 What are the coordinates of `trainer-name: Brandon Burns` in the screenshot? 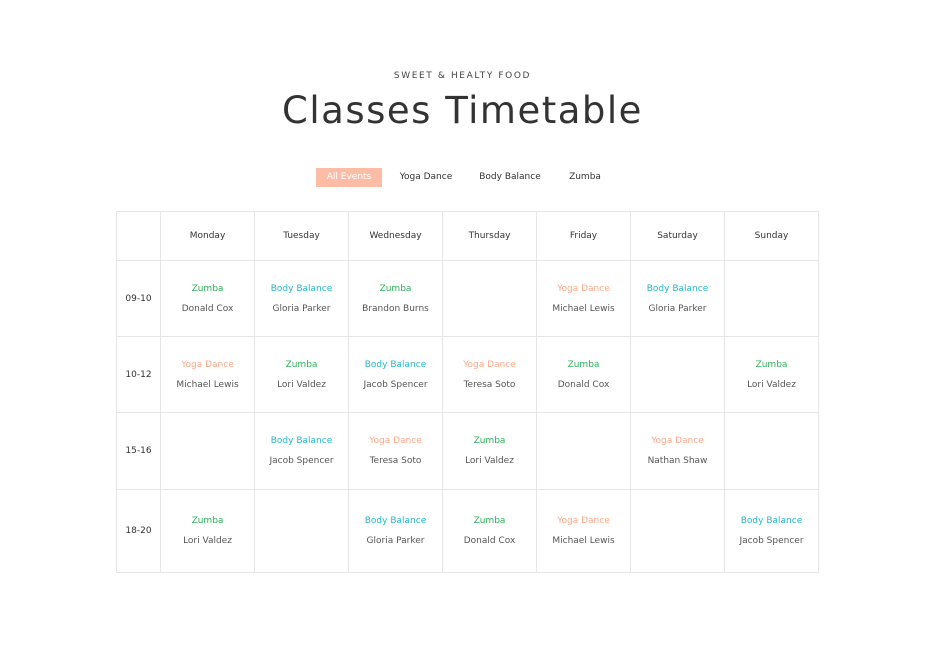 It's located at (395, 308).